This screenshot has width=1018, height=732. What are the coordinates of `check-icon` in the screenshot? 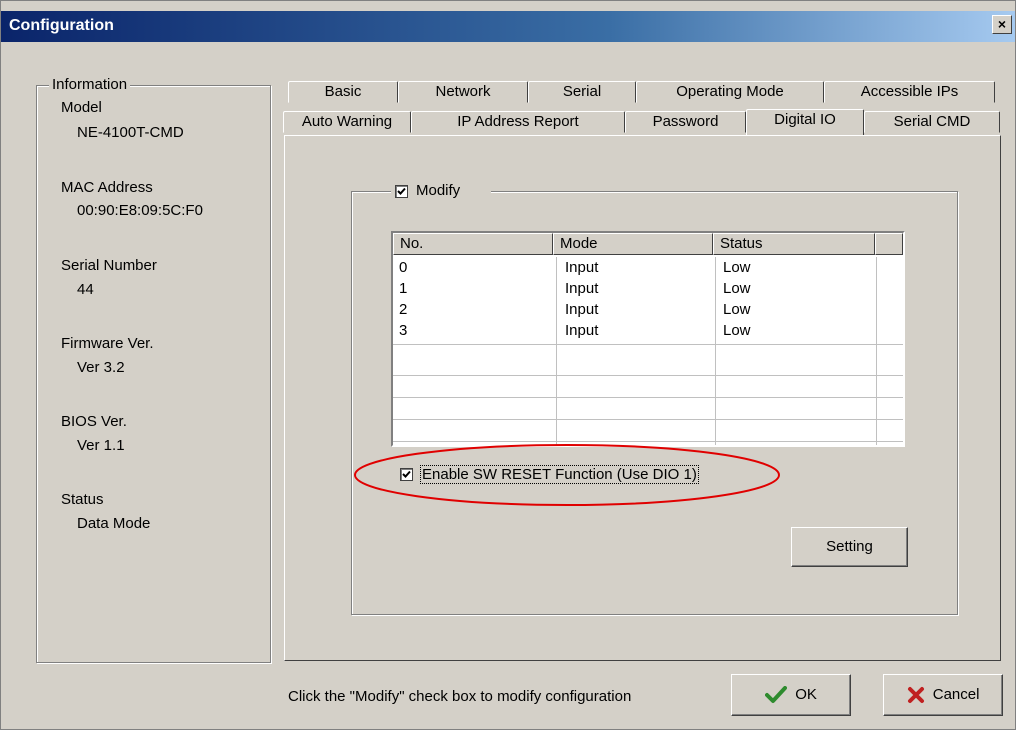 It's located at (776, 695).